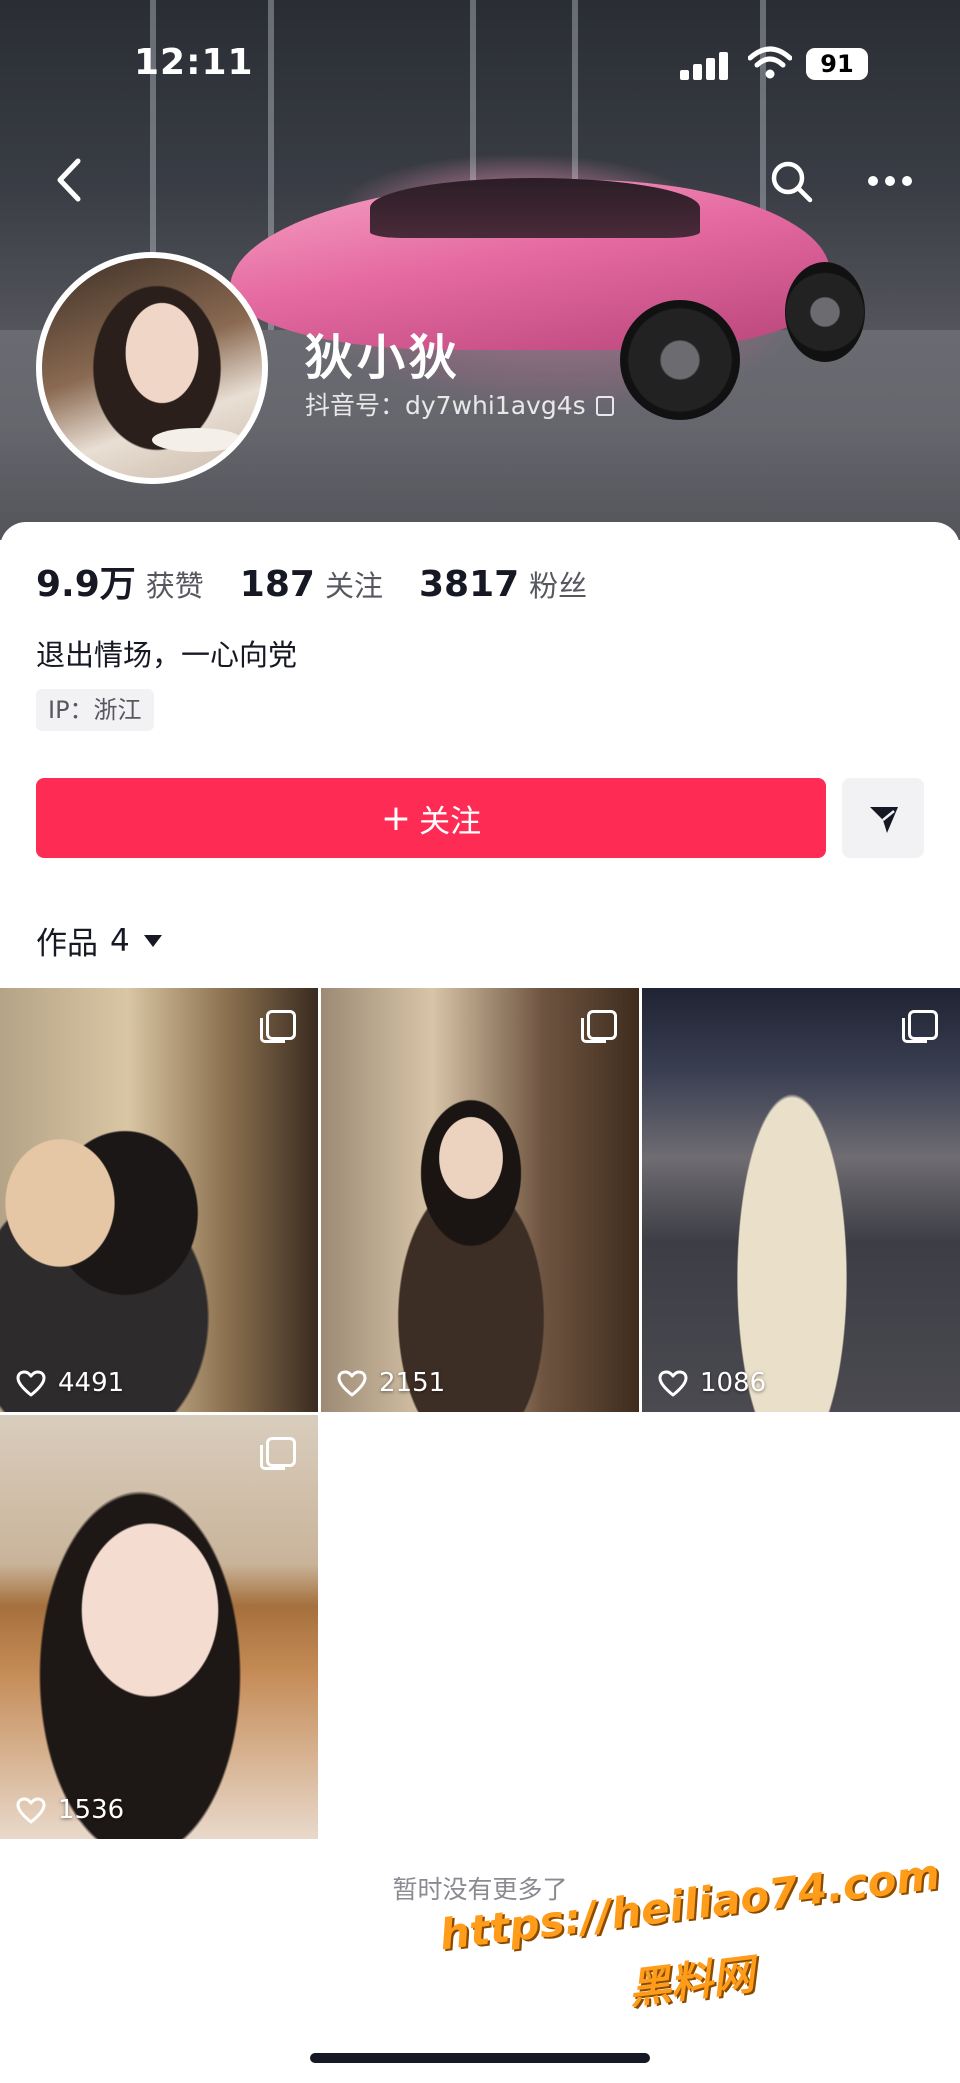 The image size is (960, 2083). I want to click on profile-stats: 9.9万 获赞 187 关注 3817 粉丝, so click(329, 580).